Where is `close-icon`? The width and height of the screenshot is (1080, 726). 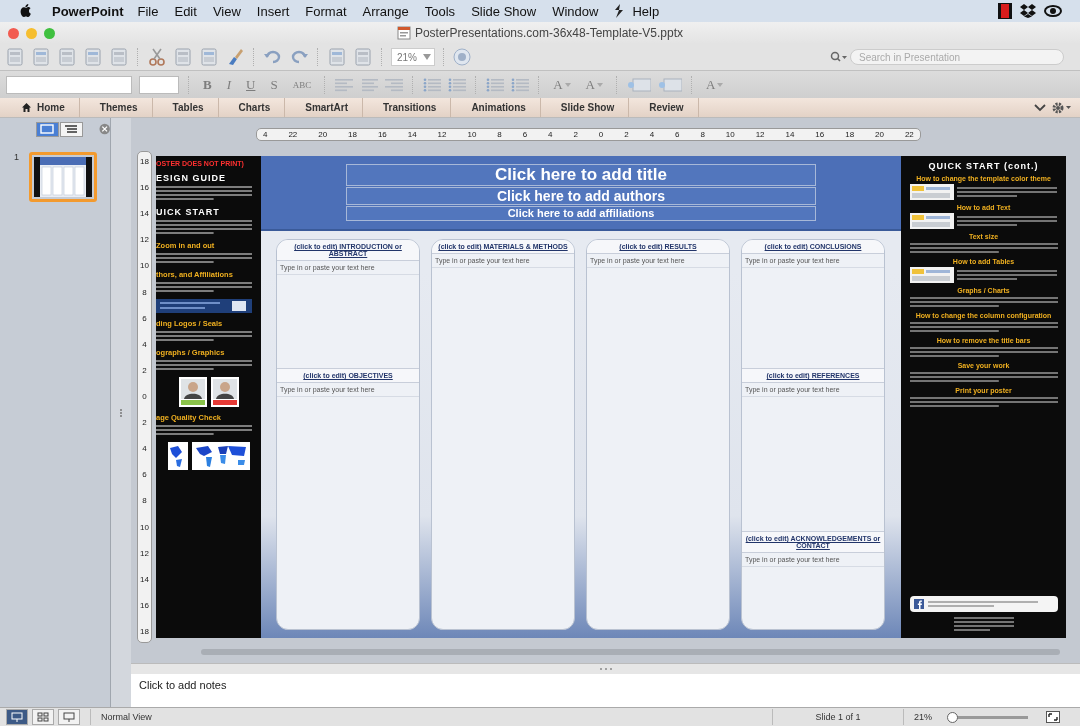 close-icon is located at coordinates (104, 129).